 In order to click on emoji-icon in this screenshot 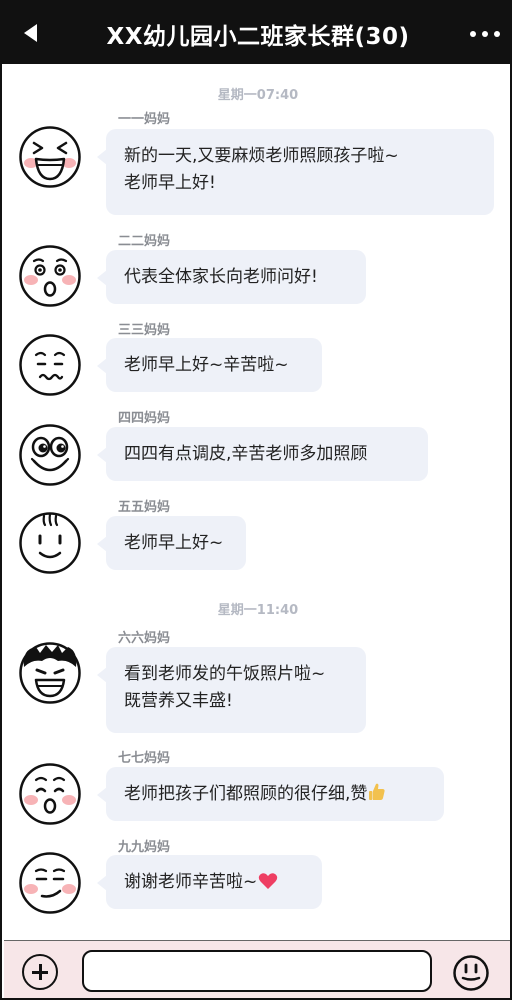, I will do `click(471, 973)`.